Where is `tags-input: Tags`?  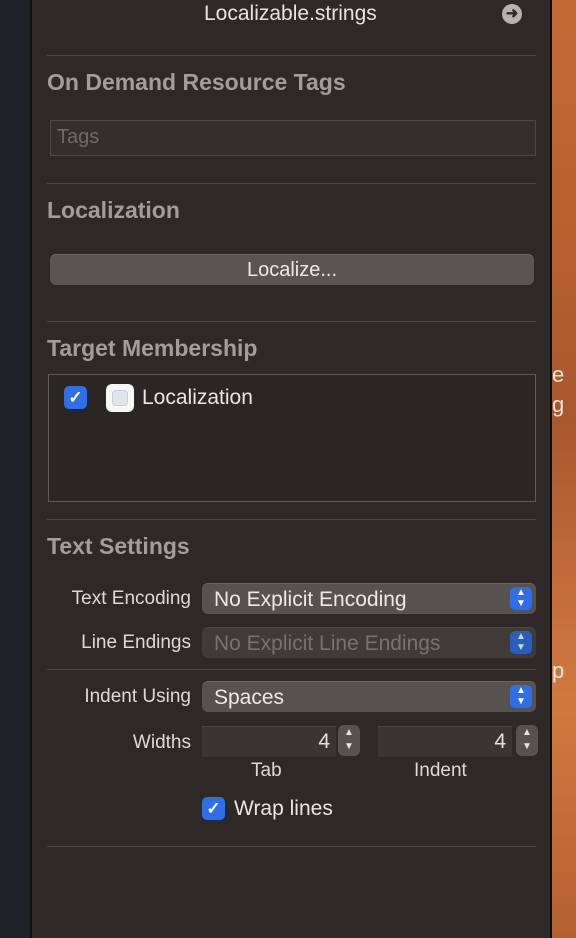
tags-input: Tags is located at coordinates (293, 138).